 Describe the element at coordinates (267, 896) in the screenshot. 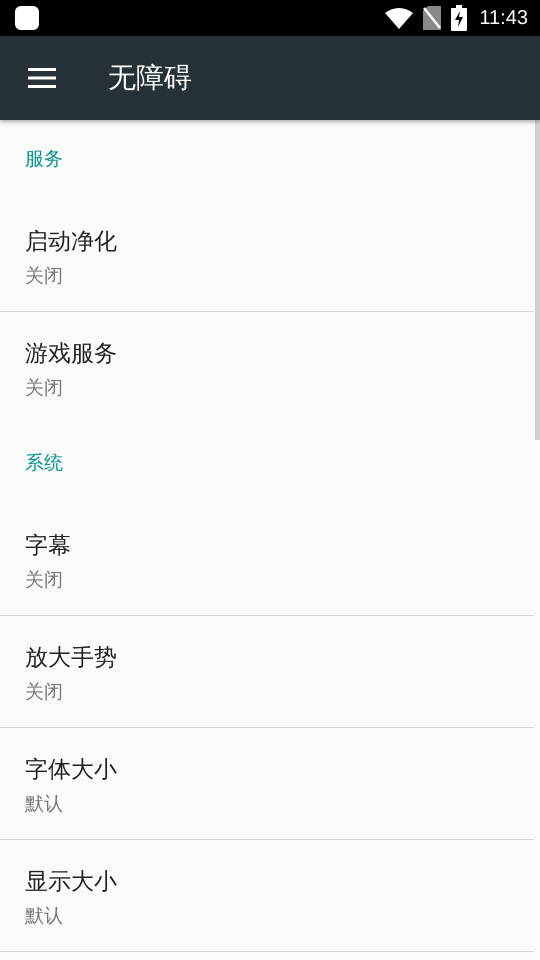

I see `settings-item: 显示大小 默认` at that location.